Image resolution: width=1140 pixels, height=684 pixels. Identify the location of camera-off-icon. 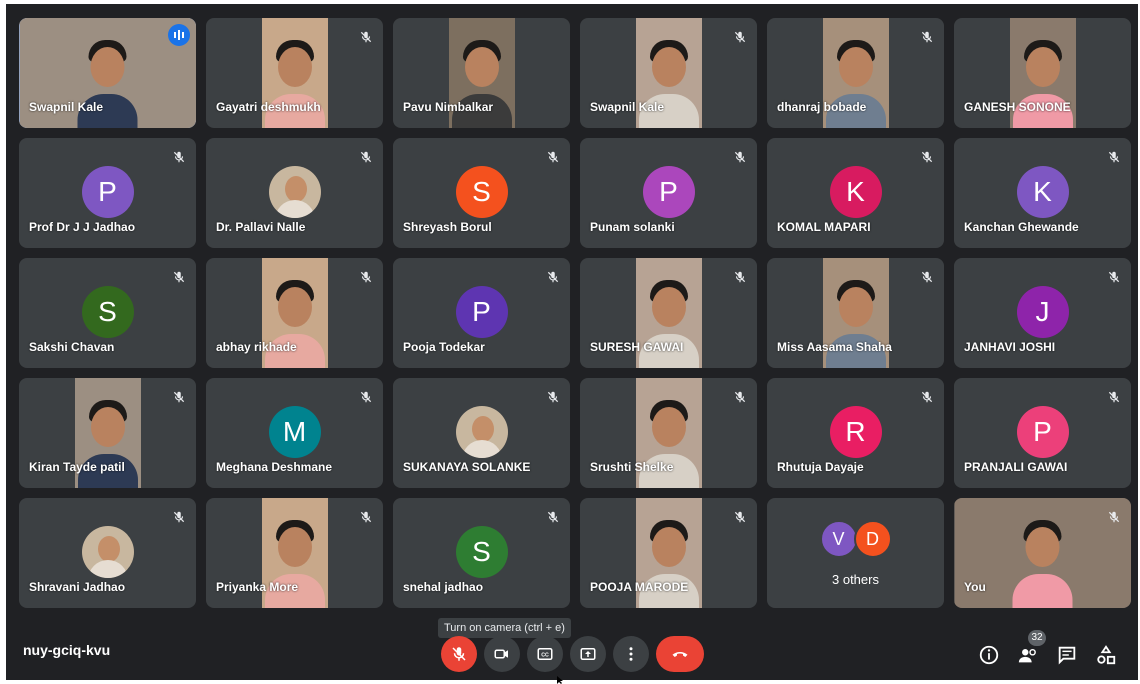
(501, 654).